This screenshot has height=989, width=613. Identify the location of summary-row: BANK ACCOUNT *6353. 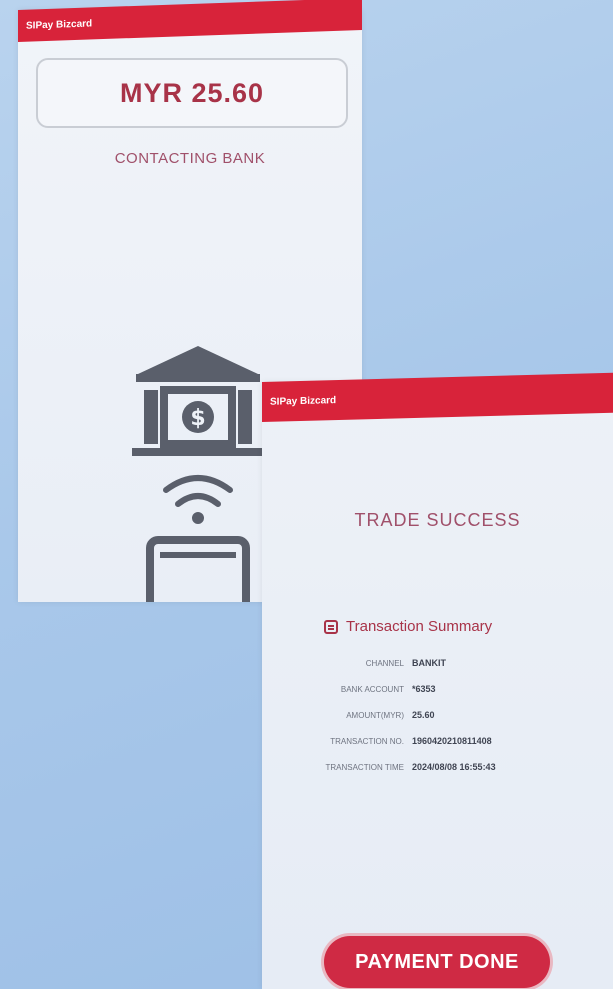
(437, 689).